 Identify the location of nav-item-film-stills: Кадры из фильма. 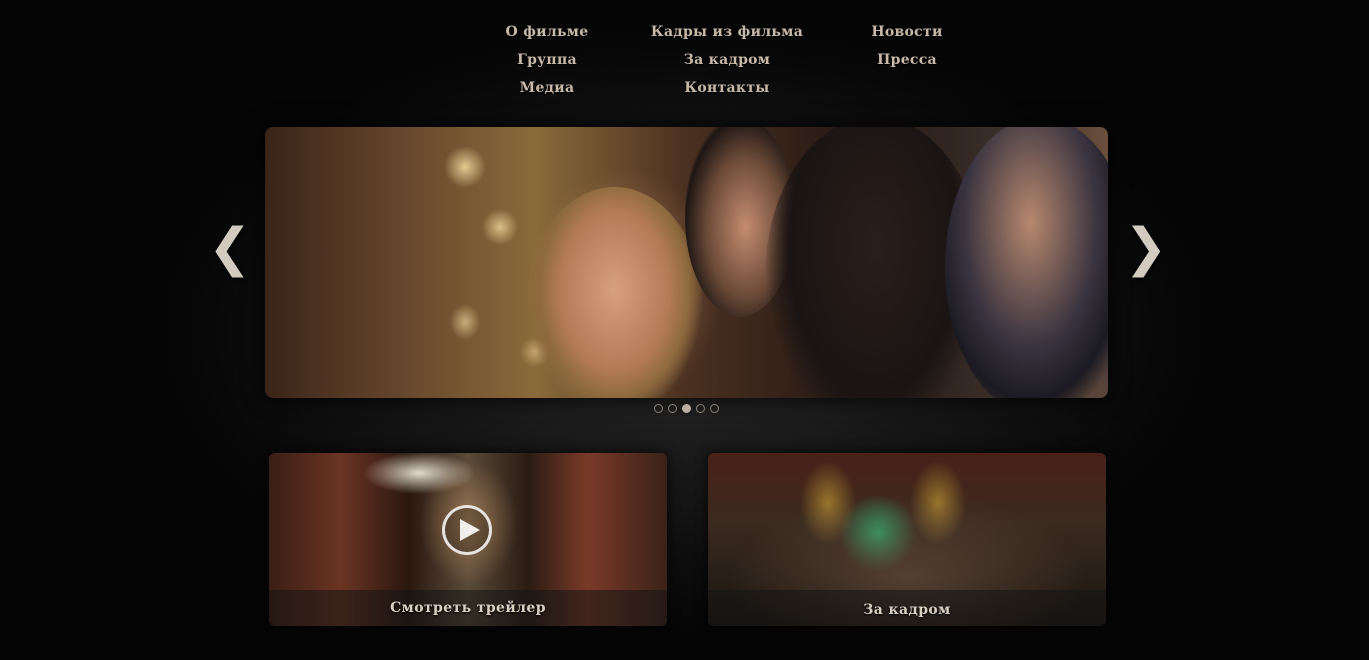
(727, 32).